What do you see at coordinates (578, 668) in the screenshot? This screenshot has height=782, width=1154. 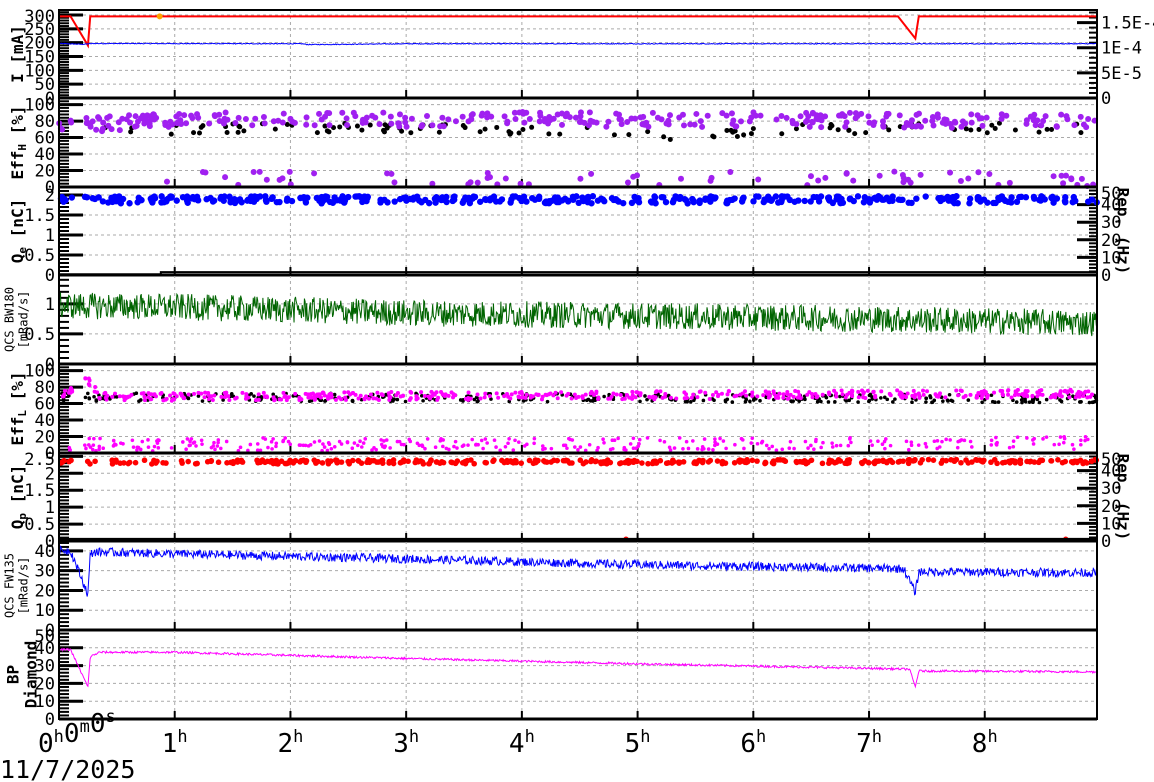 I see `line-bp-diamond` at bounding box center [578, 668].